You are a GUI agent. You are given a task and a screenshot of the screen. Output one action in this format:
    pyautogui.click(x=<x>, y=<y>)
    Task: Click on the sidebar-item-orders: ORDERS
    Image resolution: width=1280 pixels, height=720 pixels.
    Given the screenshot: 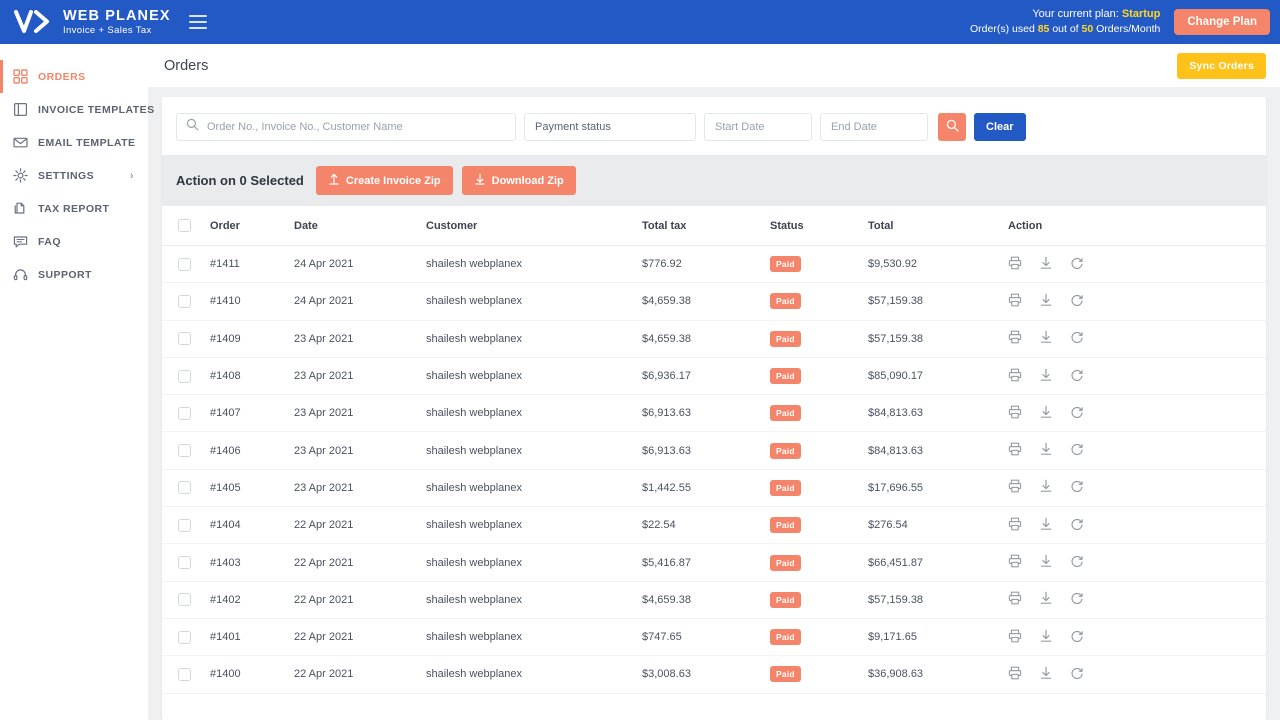 What is the action you would take?
    pyautogui.click(x=74, y=76)
    